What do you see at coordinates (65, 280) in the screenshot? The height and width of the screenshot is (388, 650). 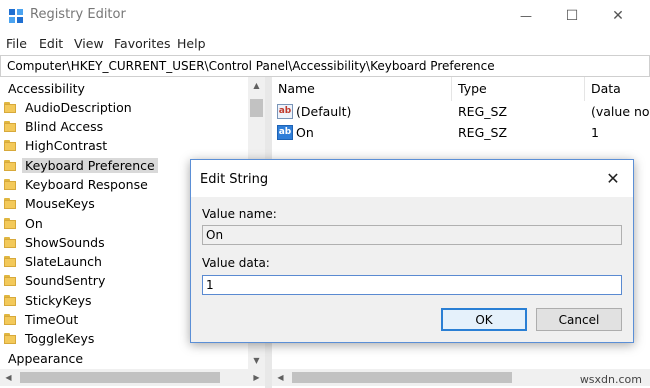 I see `tree-item-label: SoundSentry` at bounding box center [65, 280].